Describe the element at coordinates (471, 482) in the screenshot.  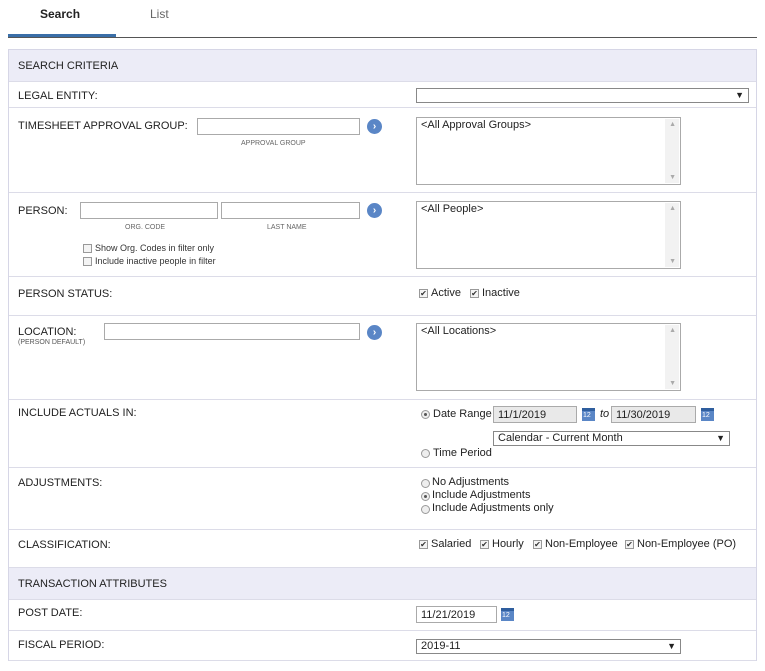
I see `no-adjustments-label: No Adjustments` at that location.